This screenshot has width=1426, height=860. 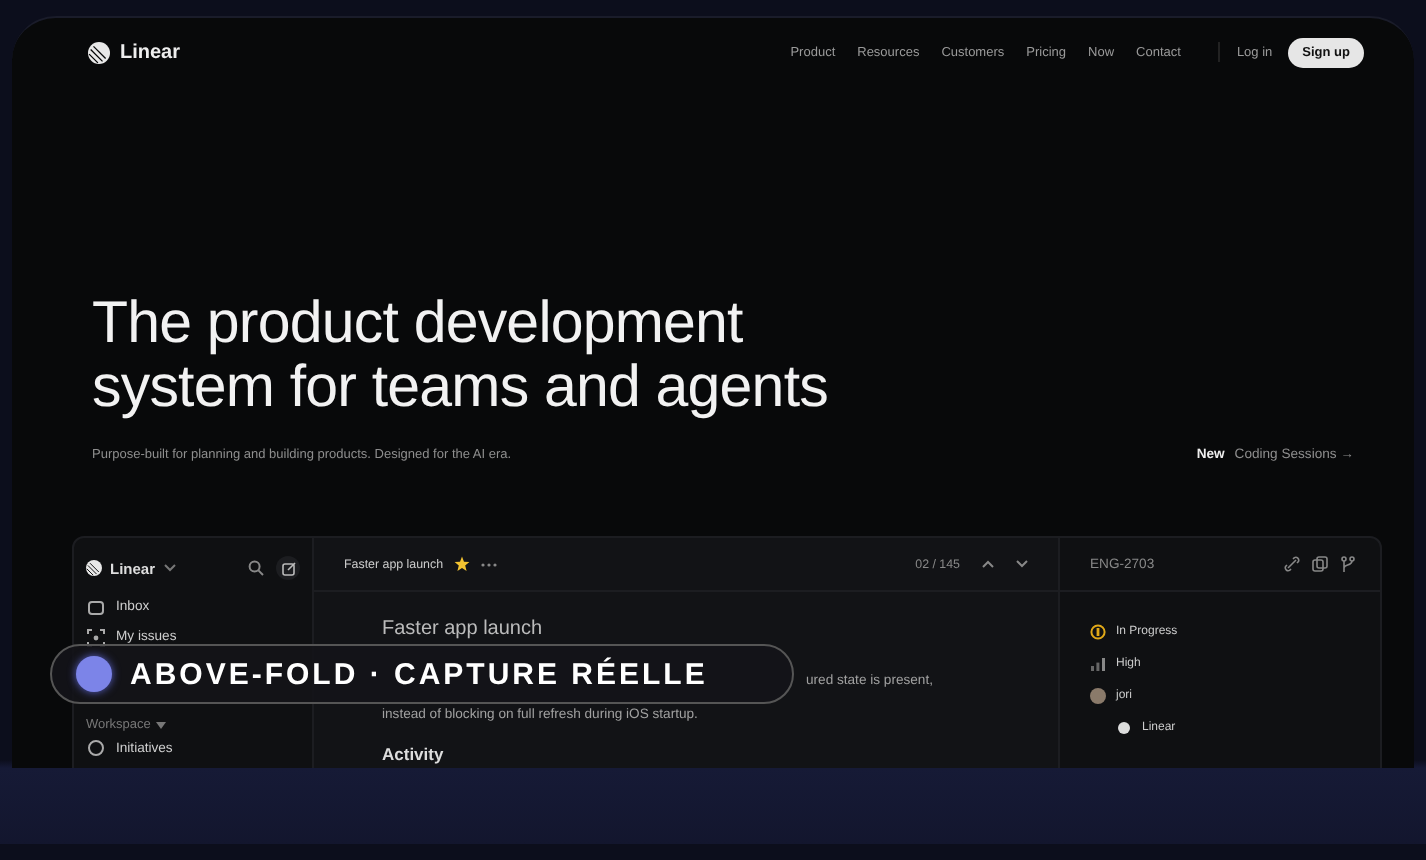 What do you see at coordinates (1098, 632) in the screenshot?
I see `progress-icon` at bounding box center [1098, 632].